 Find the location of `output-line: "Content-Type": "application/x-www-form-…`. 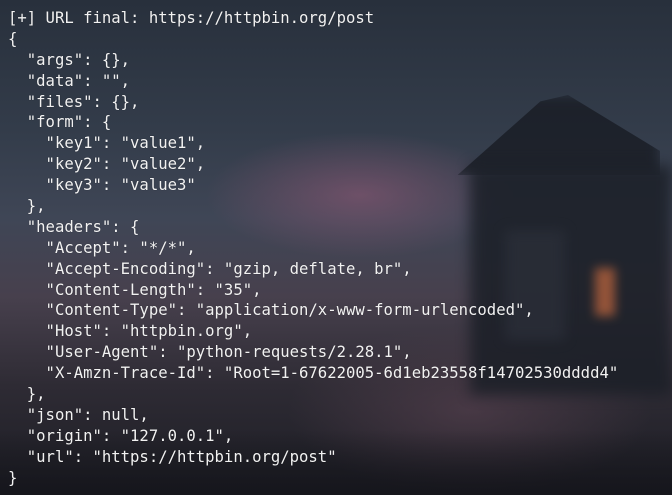

output-line: "Content-Type": "application/x-www-form-… is located at coordinates (271, 310).